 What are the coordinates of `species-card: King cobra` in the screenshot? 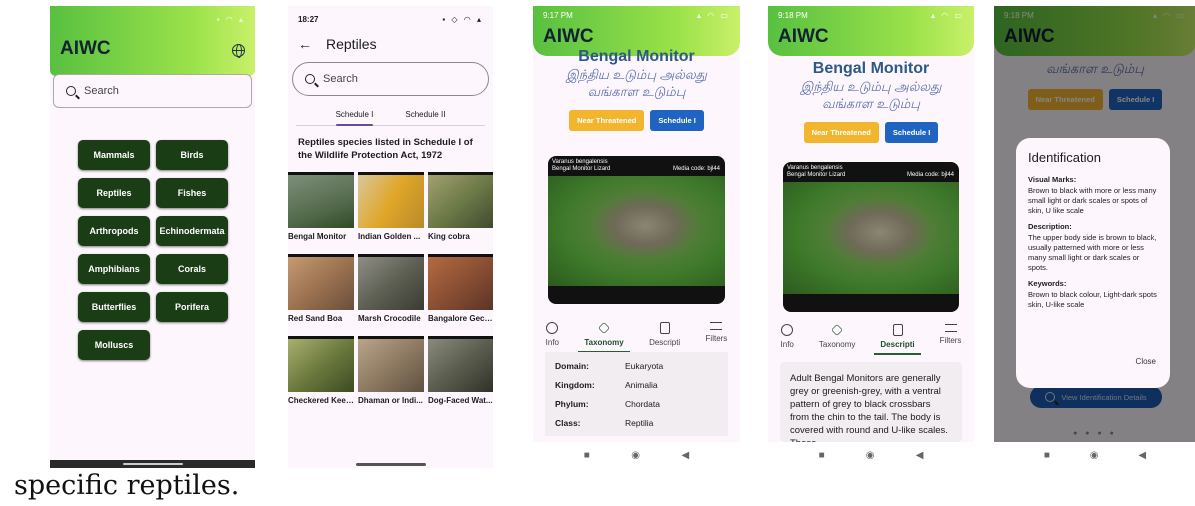 It's located at (460, 211).